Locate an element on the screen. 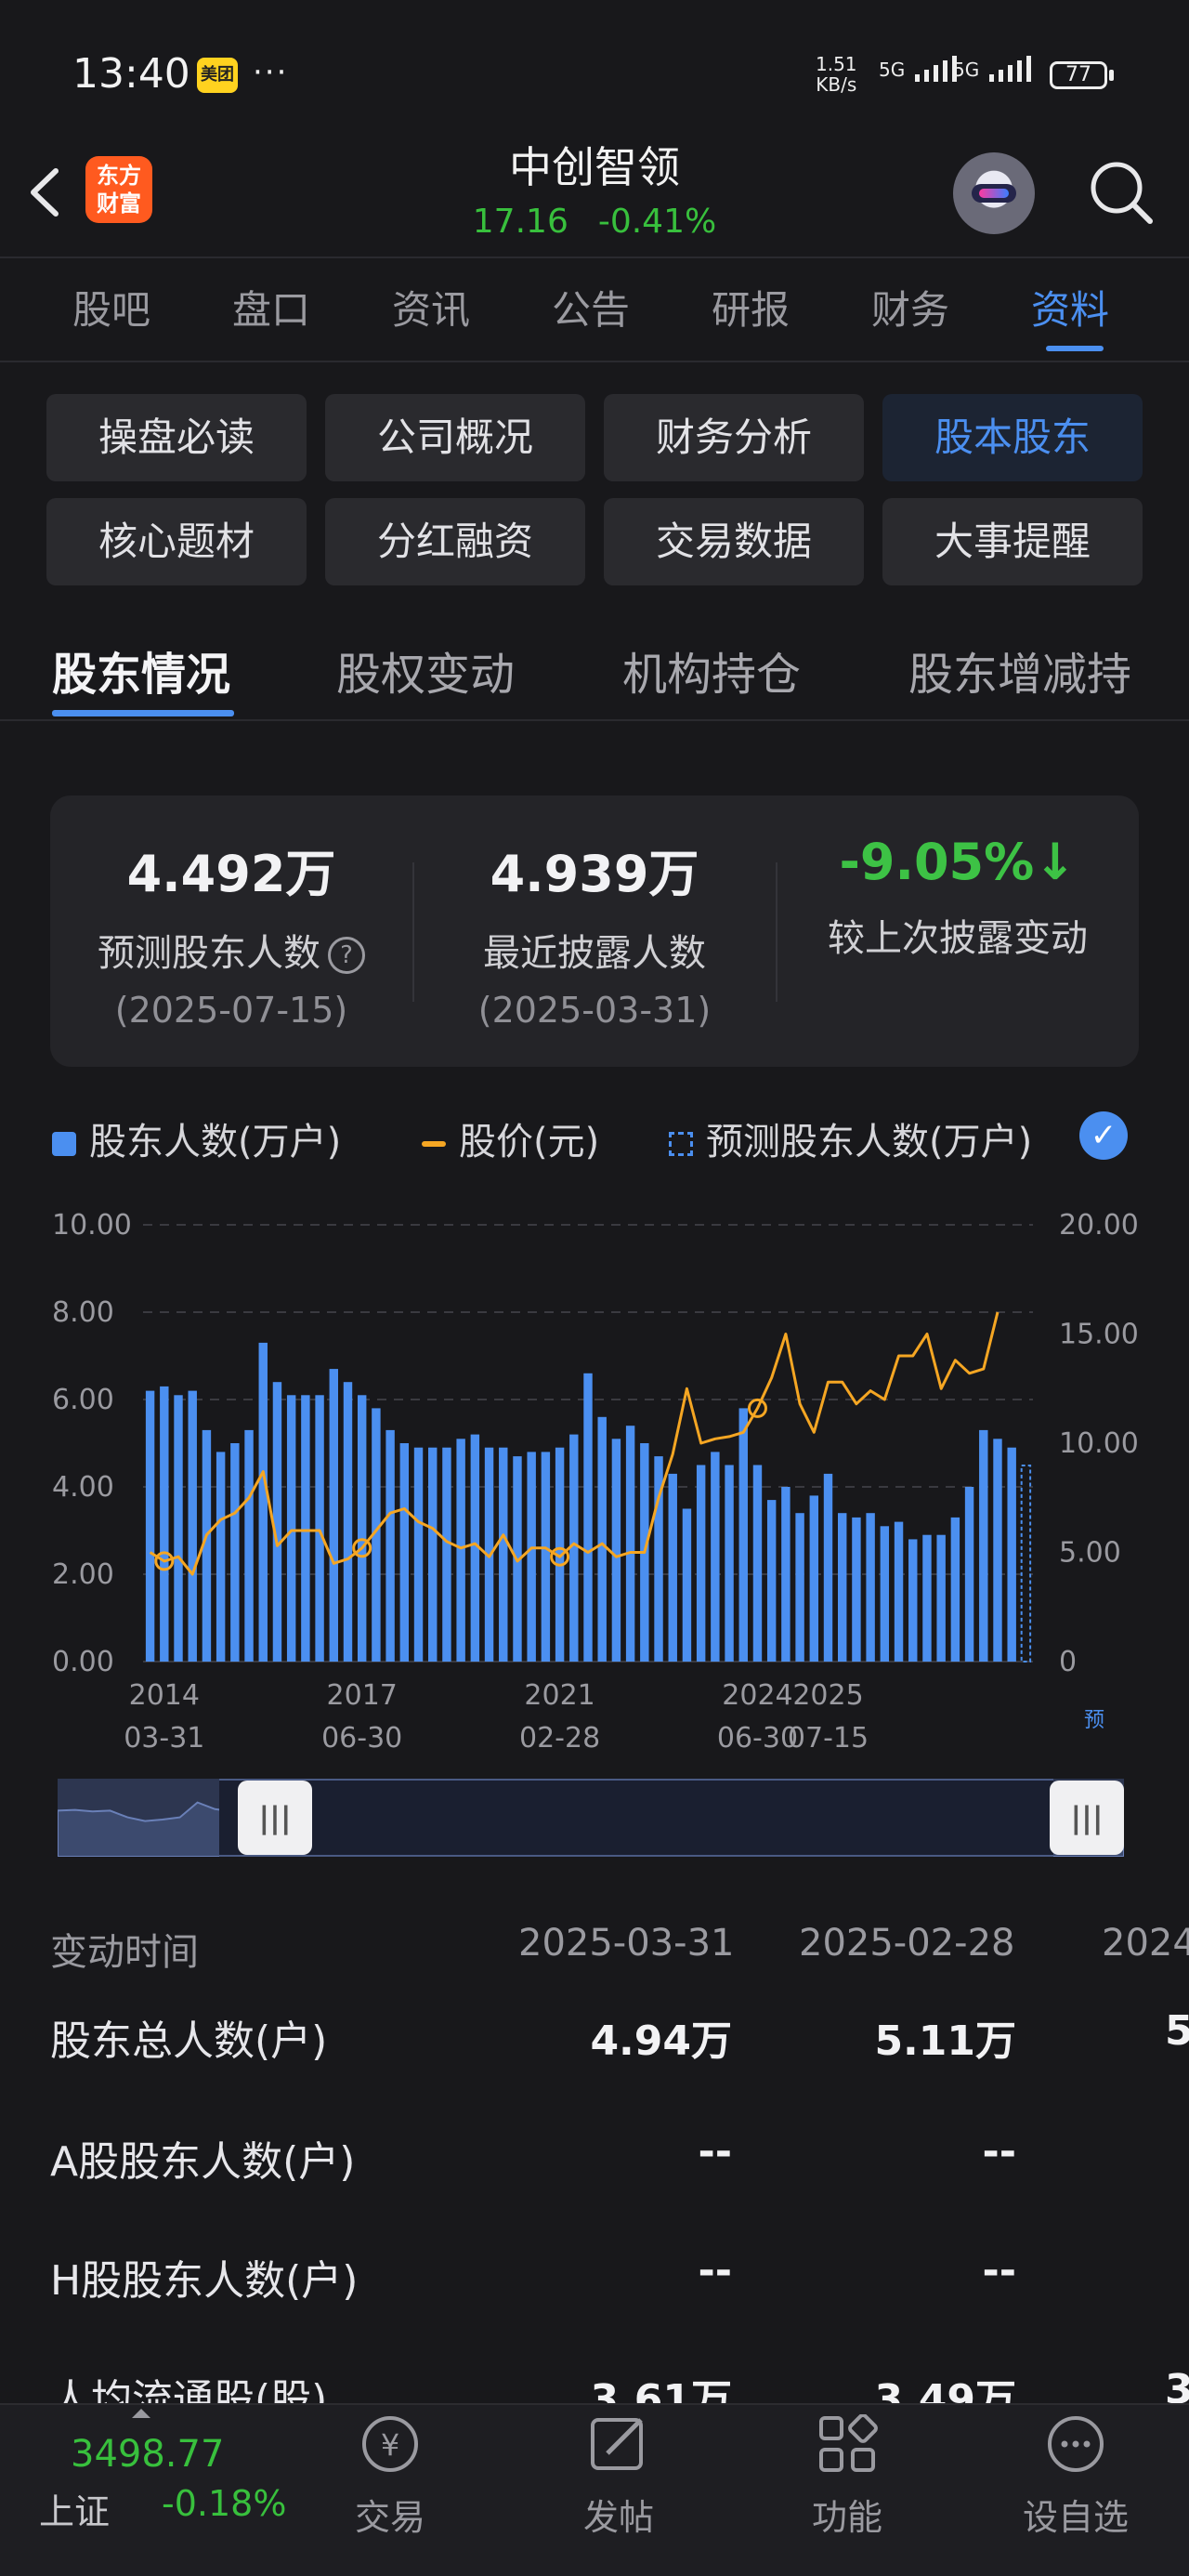 The height and width of the screenshot is (2576, 1189). predicted-holders: 4.492万 预测股东人数? (2025-07-15) is located at coordinates (231, 931).